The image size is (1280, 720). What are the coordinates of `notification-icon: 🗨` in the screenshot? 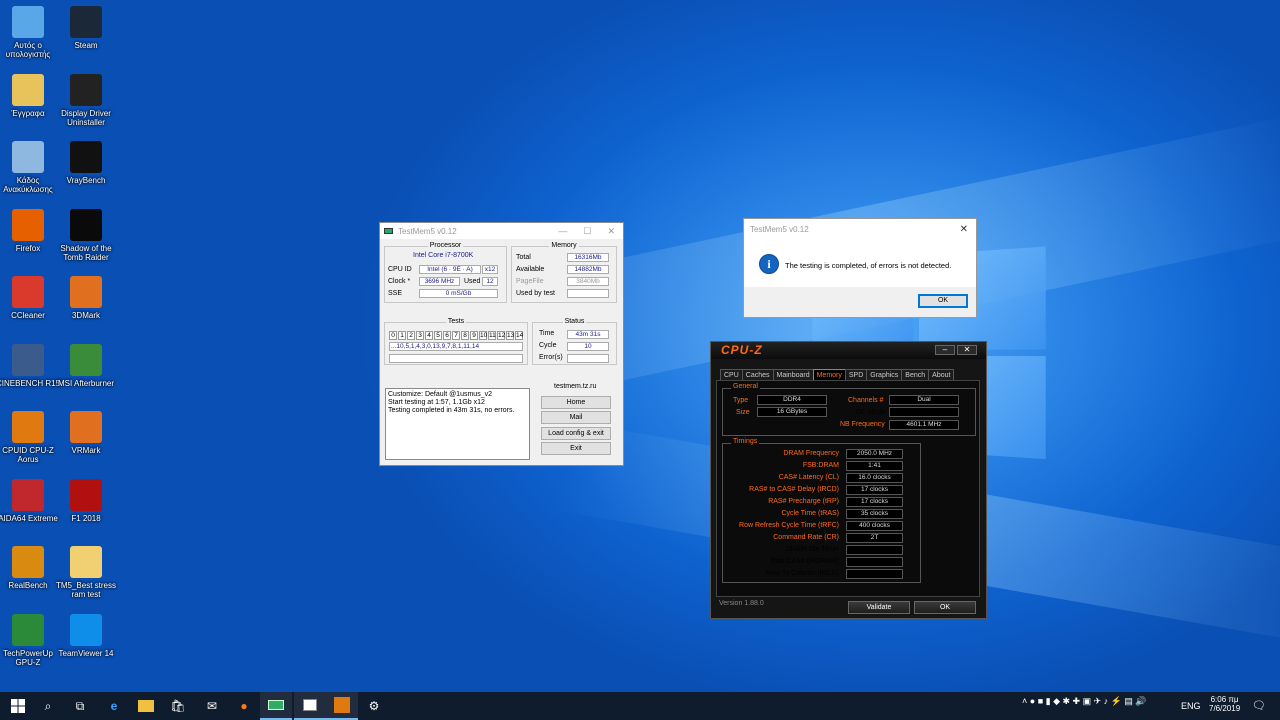 It's located at (1259, 705).